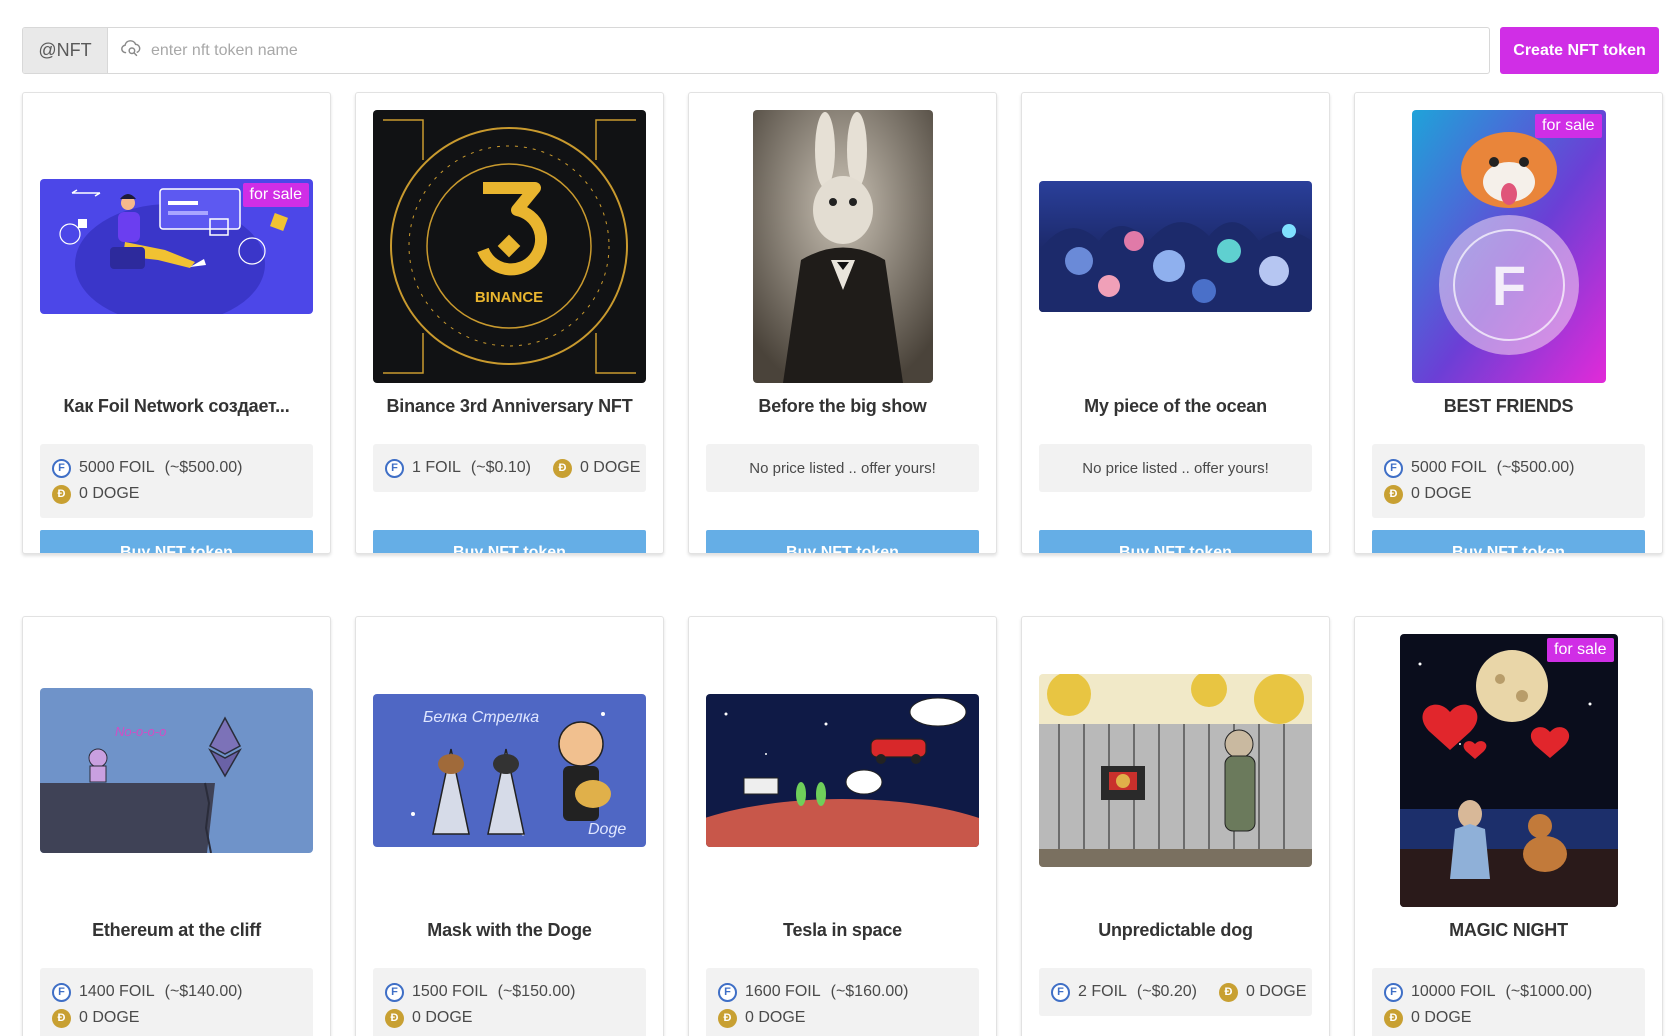 This screenshot has width=1680, height=1036. What do you see at coordinates (140, 731) in the screenshot?
I see `svg-text: No-o-o-o` at bounding box center [140, 731].